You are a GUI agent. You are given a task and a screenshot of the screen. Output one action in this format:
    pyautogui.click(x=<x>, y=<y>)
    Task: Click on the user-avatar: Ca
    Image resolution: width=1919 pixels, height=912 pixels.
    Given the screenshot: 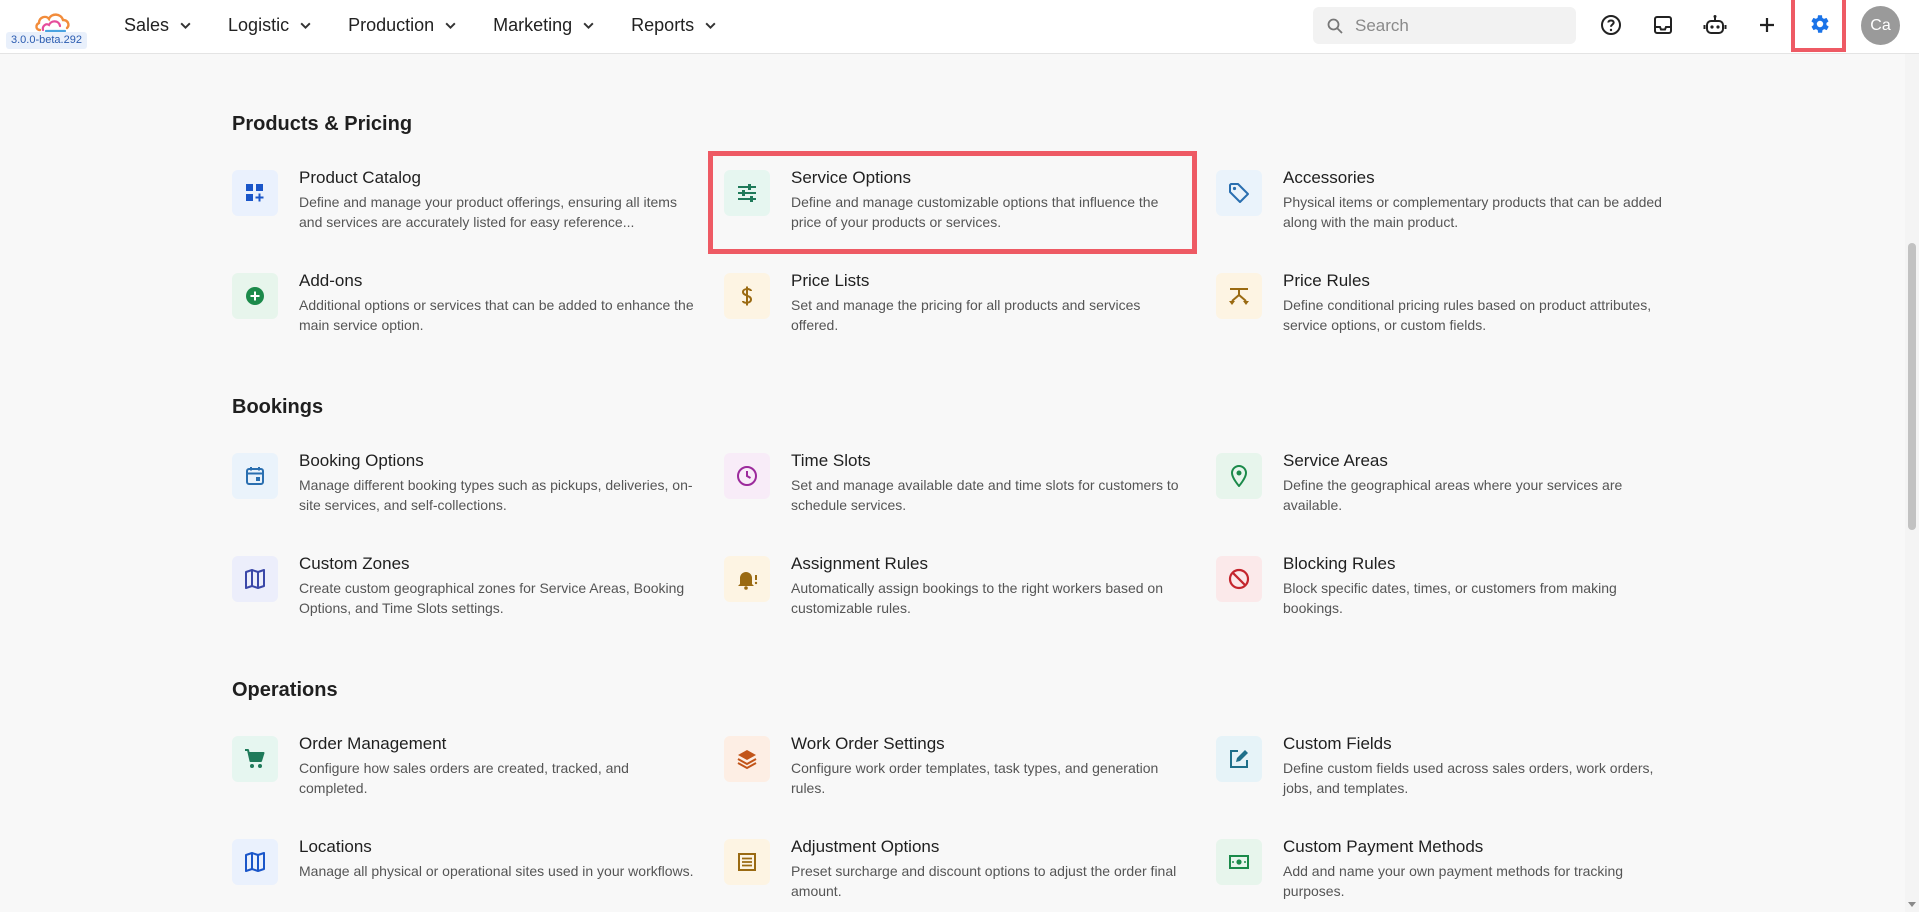 What is the action you would take?
    pyautogui.click(x=1880, y=25)
    